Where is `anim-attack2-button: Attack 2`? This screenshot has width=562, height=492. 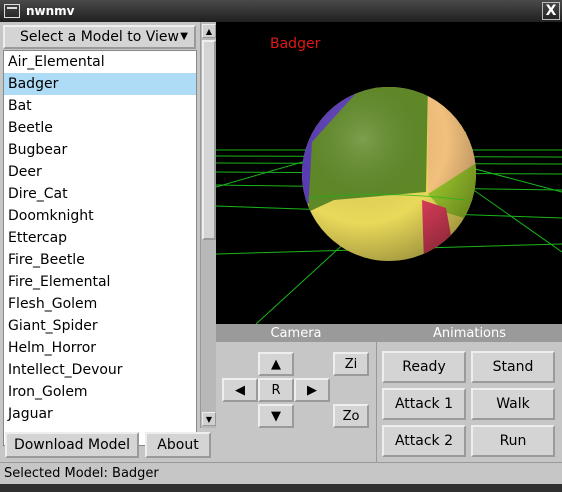
anim-attack2-button: Attack 2 is located at coordinates (424, 441).